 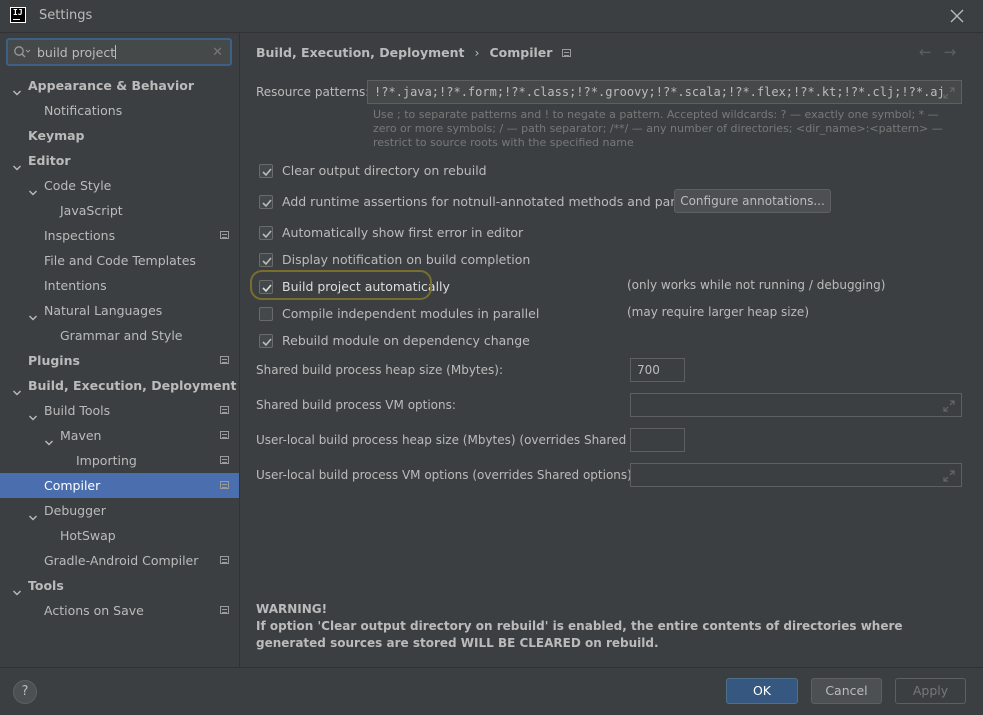 What do you see at coordinates (119, 235) in the screenshot?
I see `sidebar-item-inspections: Inspections` at bounding box center [119, 235].